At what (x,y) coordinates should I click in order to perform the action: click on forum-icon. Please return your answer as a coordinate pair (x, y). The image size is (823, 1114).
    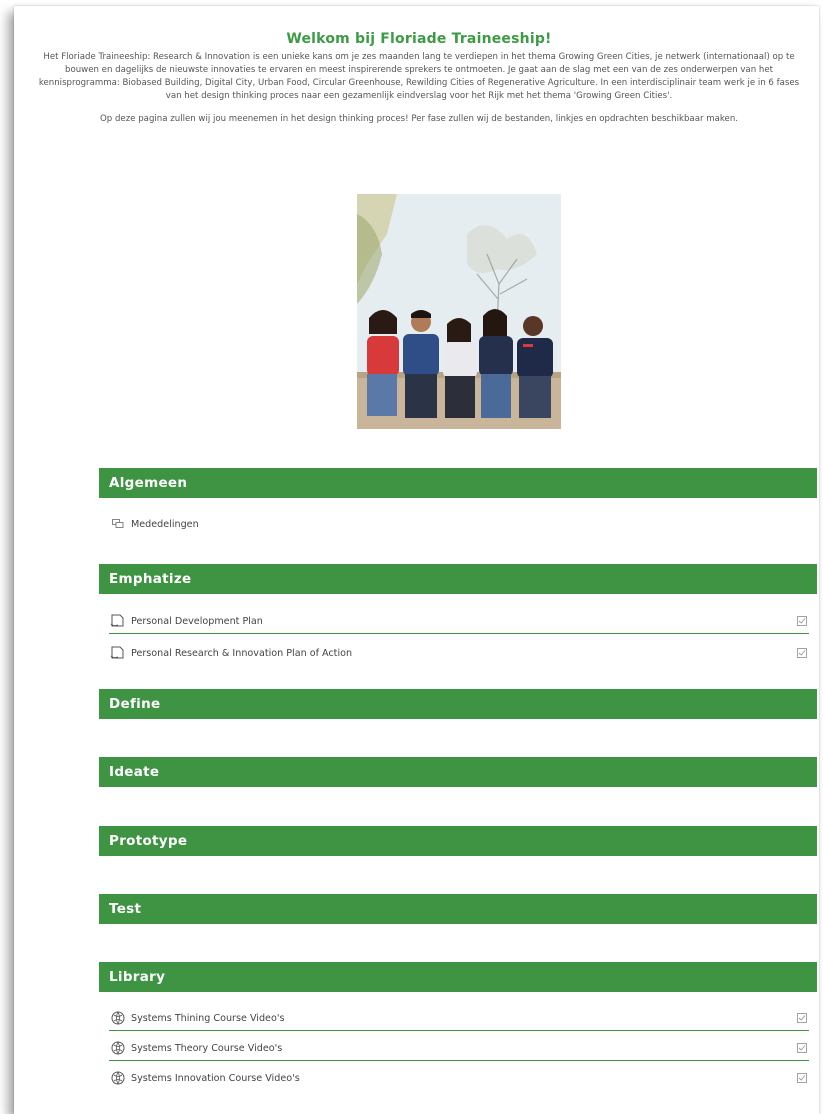
    Looking at the image, I should click on (118, 524).